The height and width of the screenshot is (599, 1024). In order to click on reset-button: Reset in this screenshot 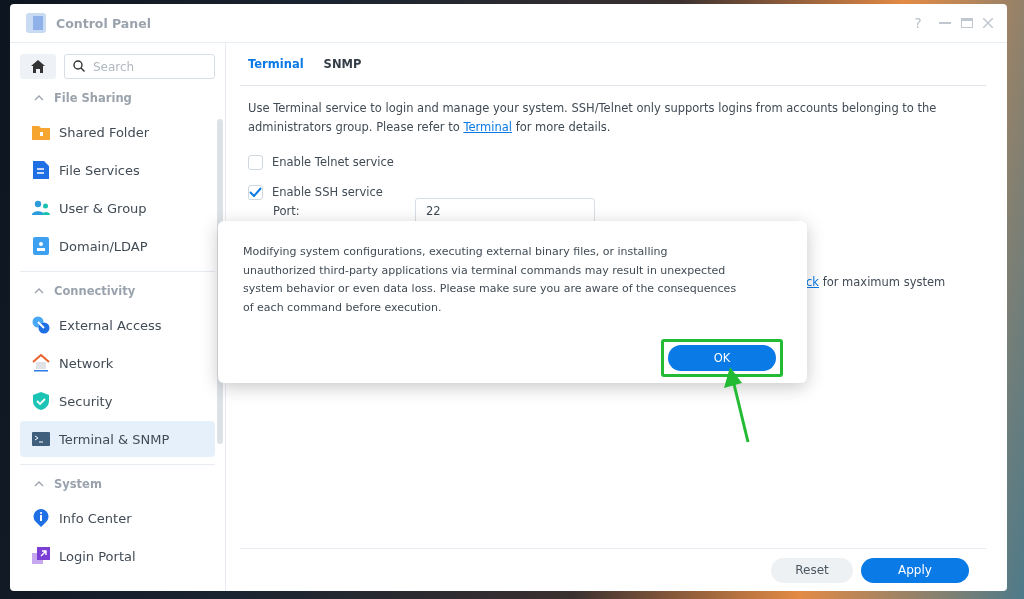, I will do `click(812, 570)`.